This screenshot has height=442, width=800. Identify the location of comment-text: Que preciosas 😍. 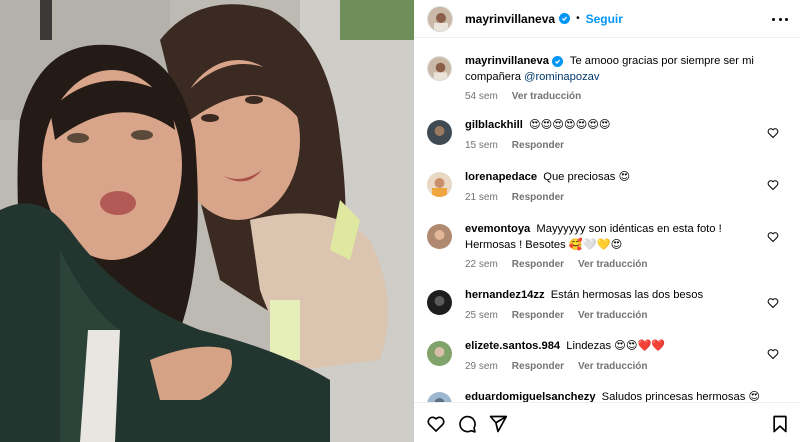
(587, 177).